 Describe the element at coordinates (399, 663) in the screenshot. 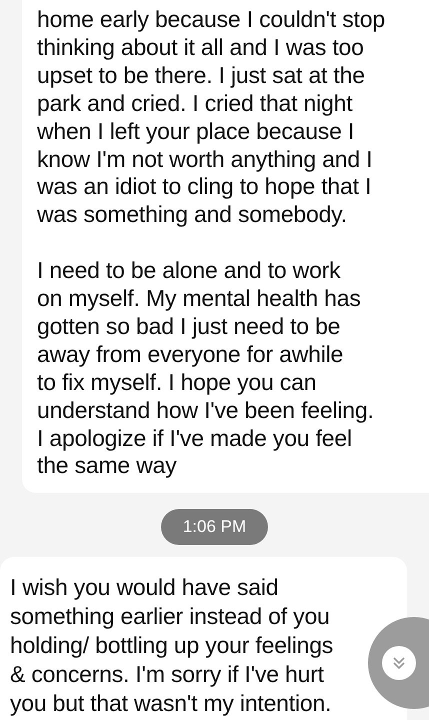

I see `double-chevron-icon` at that location.